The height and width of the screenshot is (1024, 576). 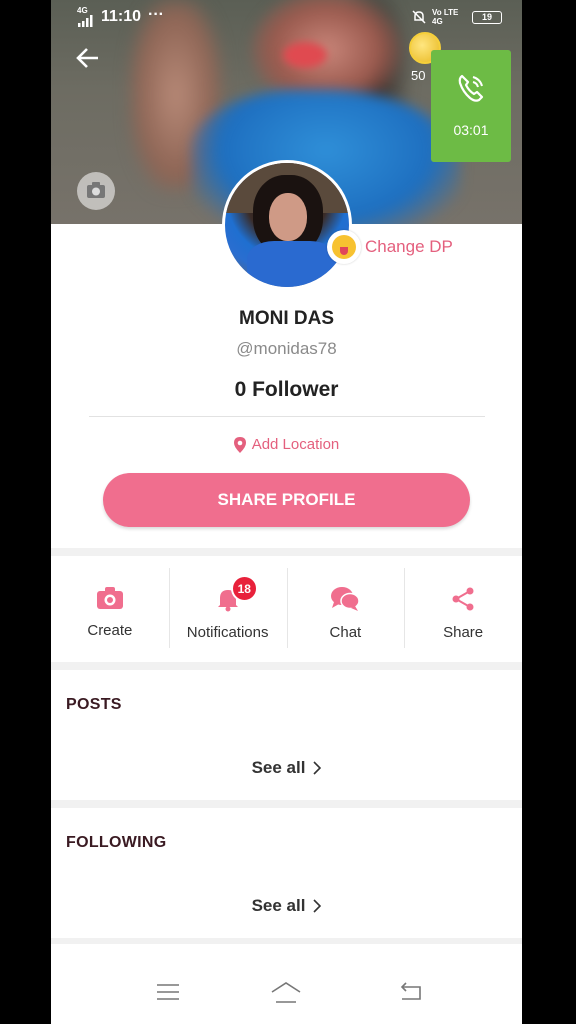 What do you see at coordinates (88, 58) in the screenshot?
I see `back-arrow-icon` at bounding box center [88, 58].